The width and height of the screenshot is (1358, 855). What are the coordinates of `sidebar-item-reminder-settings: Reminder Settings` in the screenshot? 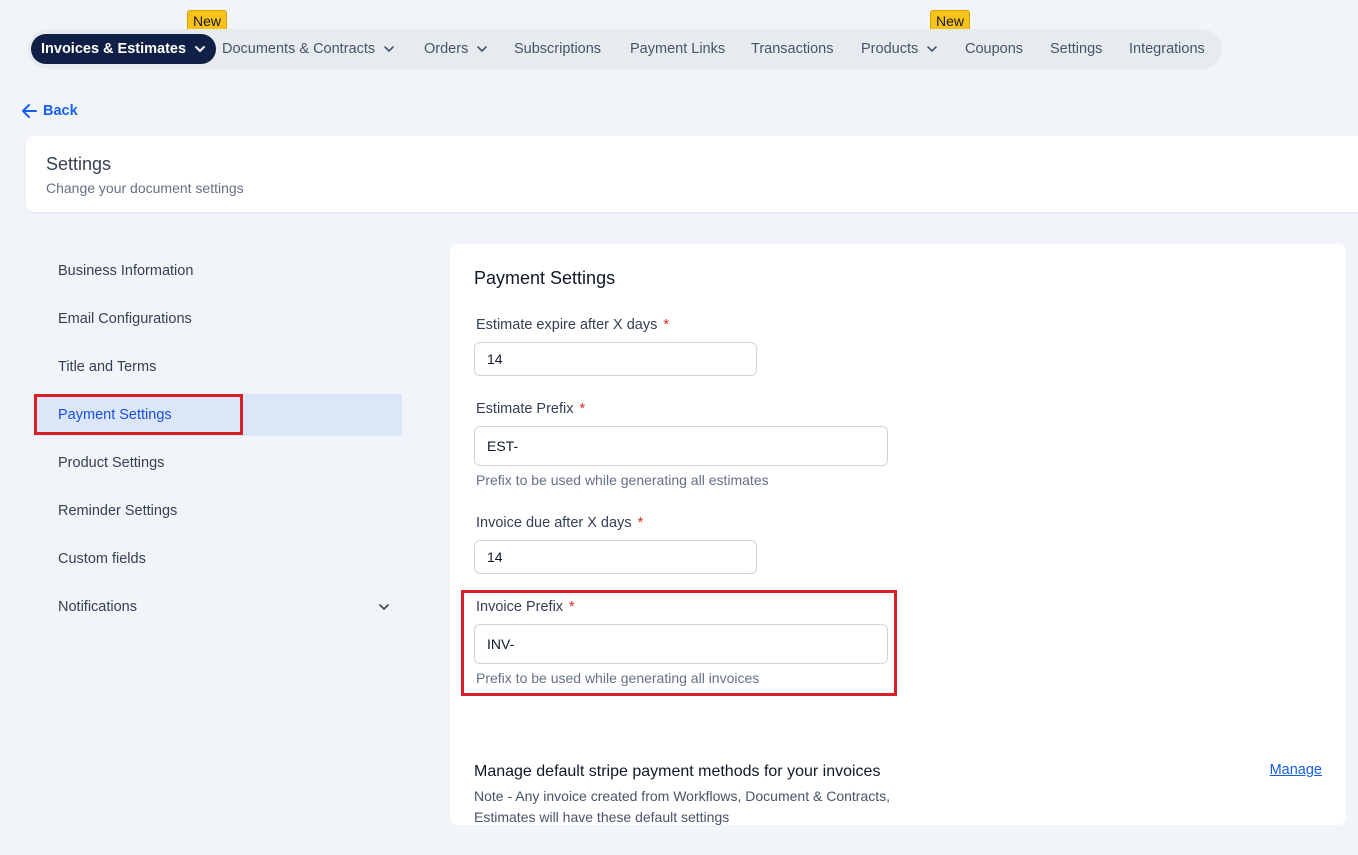 It's located at (218, 511).